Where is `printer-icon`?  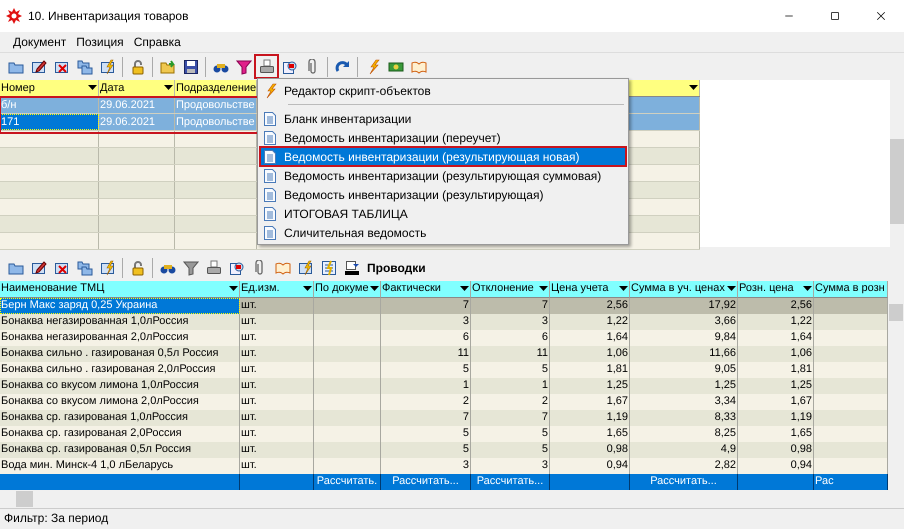
printer-icon is located at coordinates (214, 268).